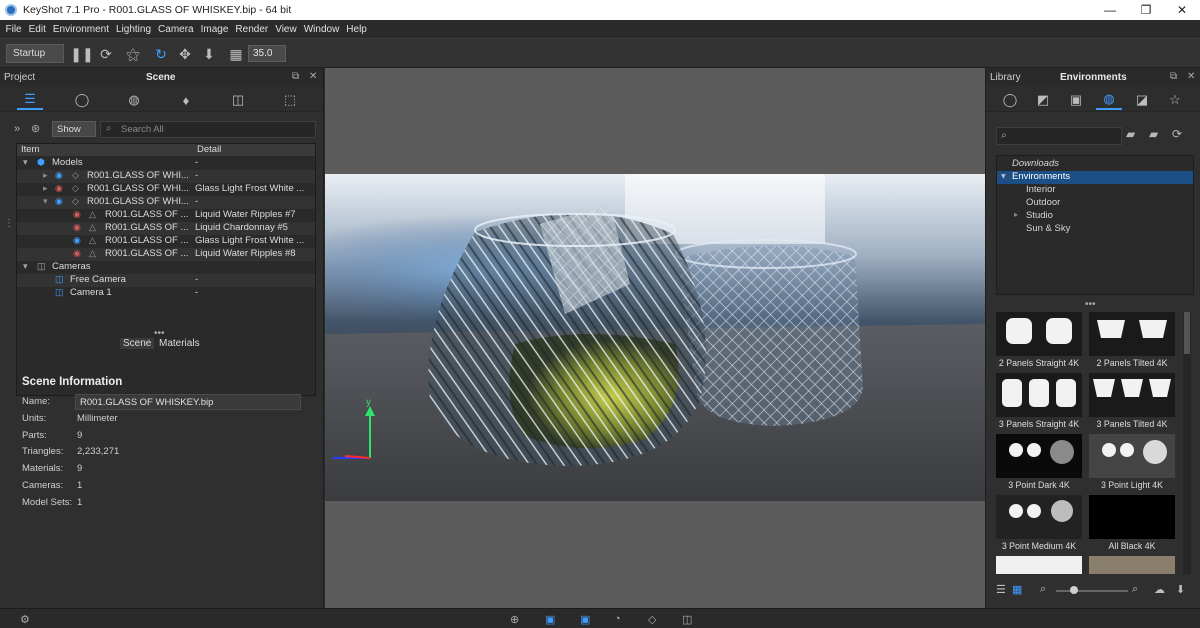 This screenshot has width=1200, height=628. What do you see at coordinates (585, 619) in the screenshot?
I see `project-icon: ▣` at bounding box center [585, 619].